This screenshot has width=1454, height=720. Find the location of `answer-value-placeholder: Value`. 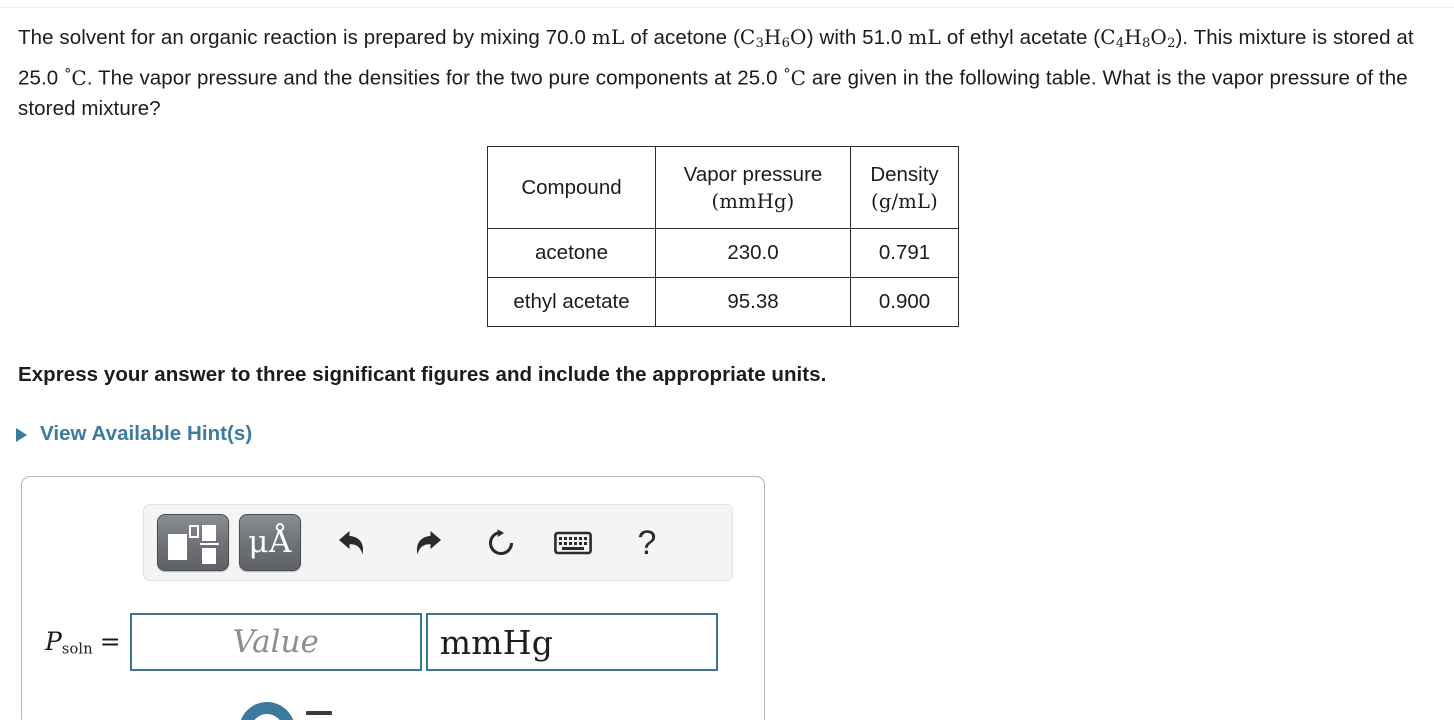

answer-value-placeholder: Value is located at coordinates (275, 642).